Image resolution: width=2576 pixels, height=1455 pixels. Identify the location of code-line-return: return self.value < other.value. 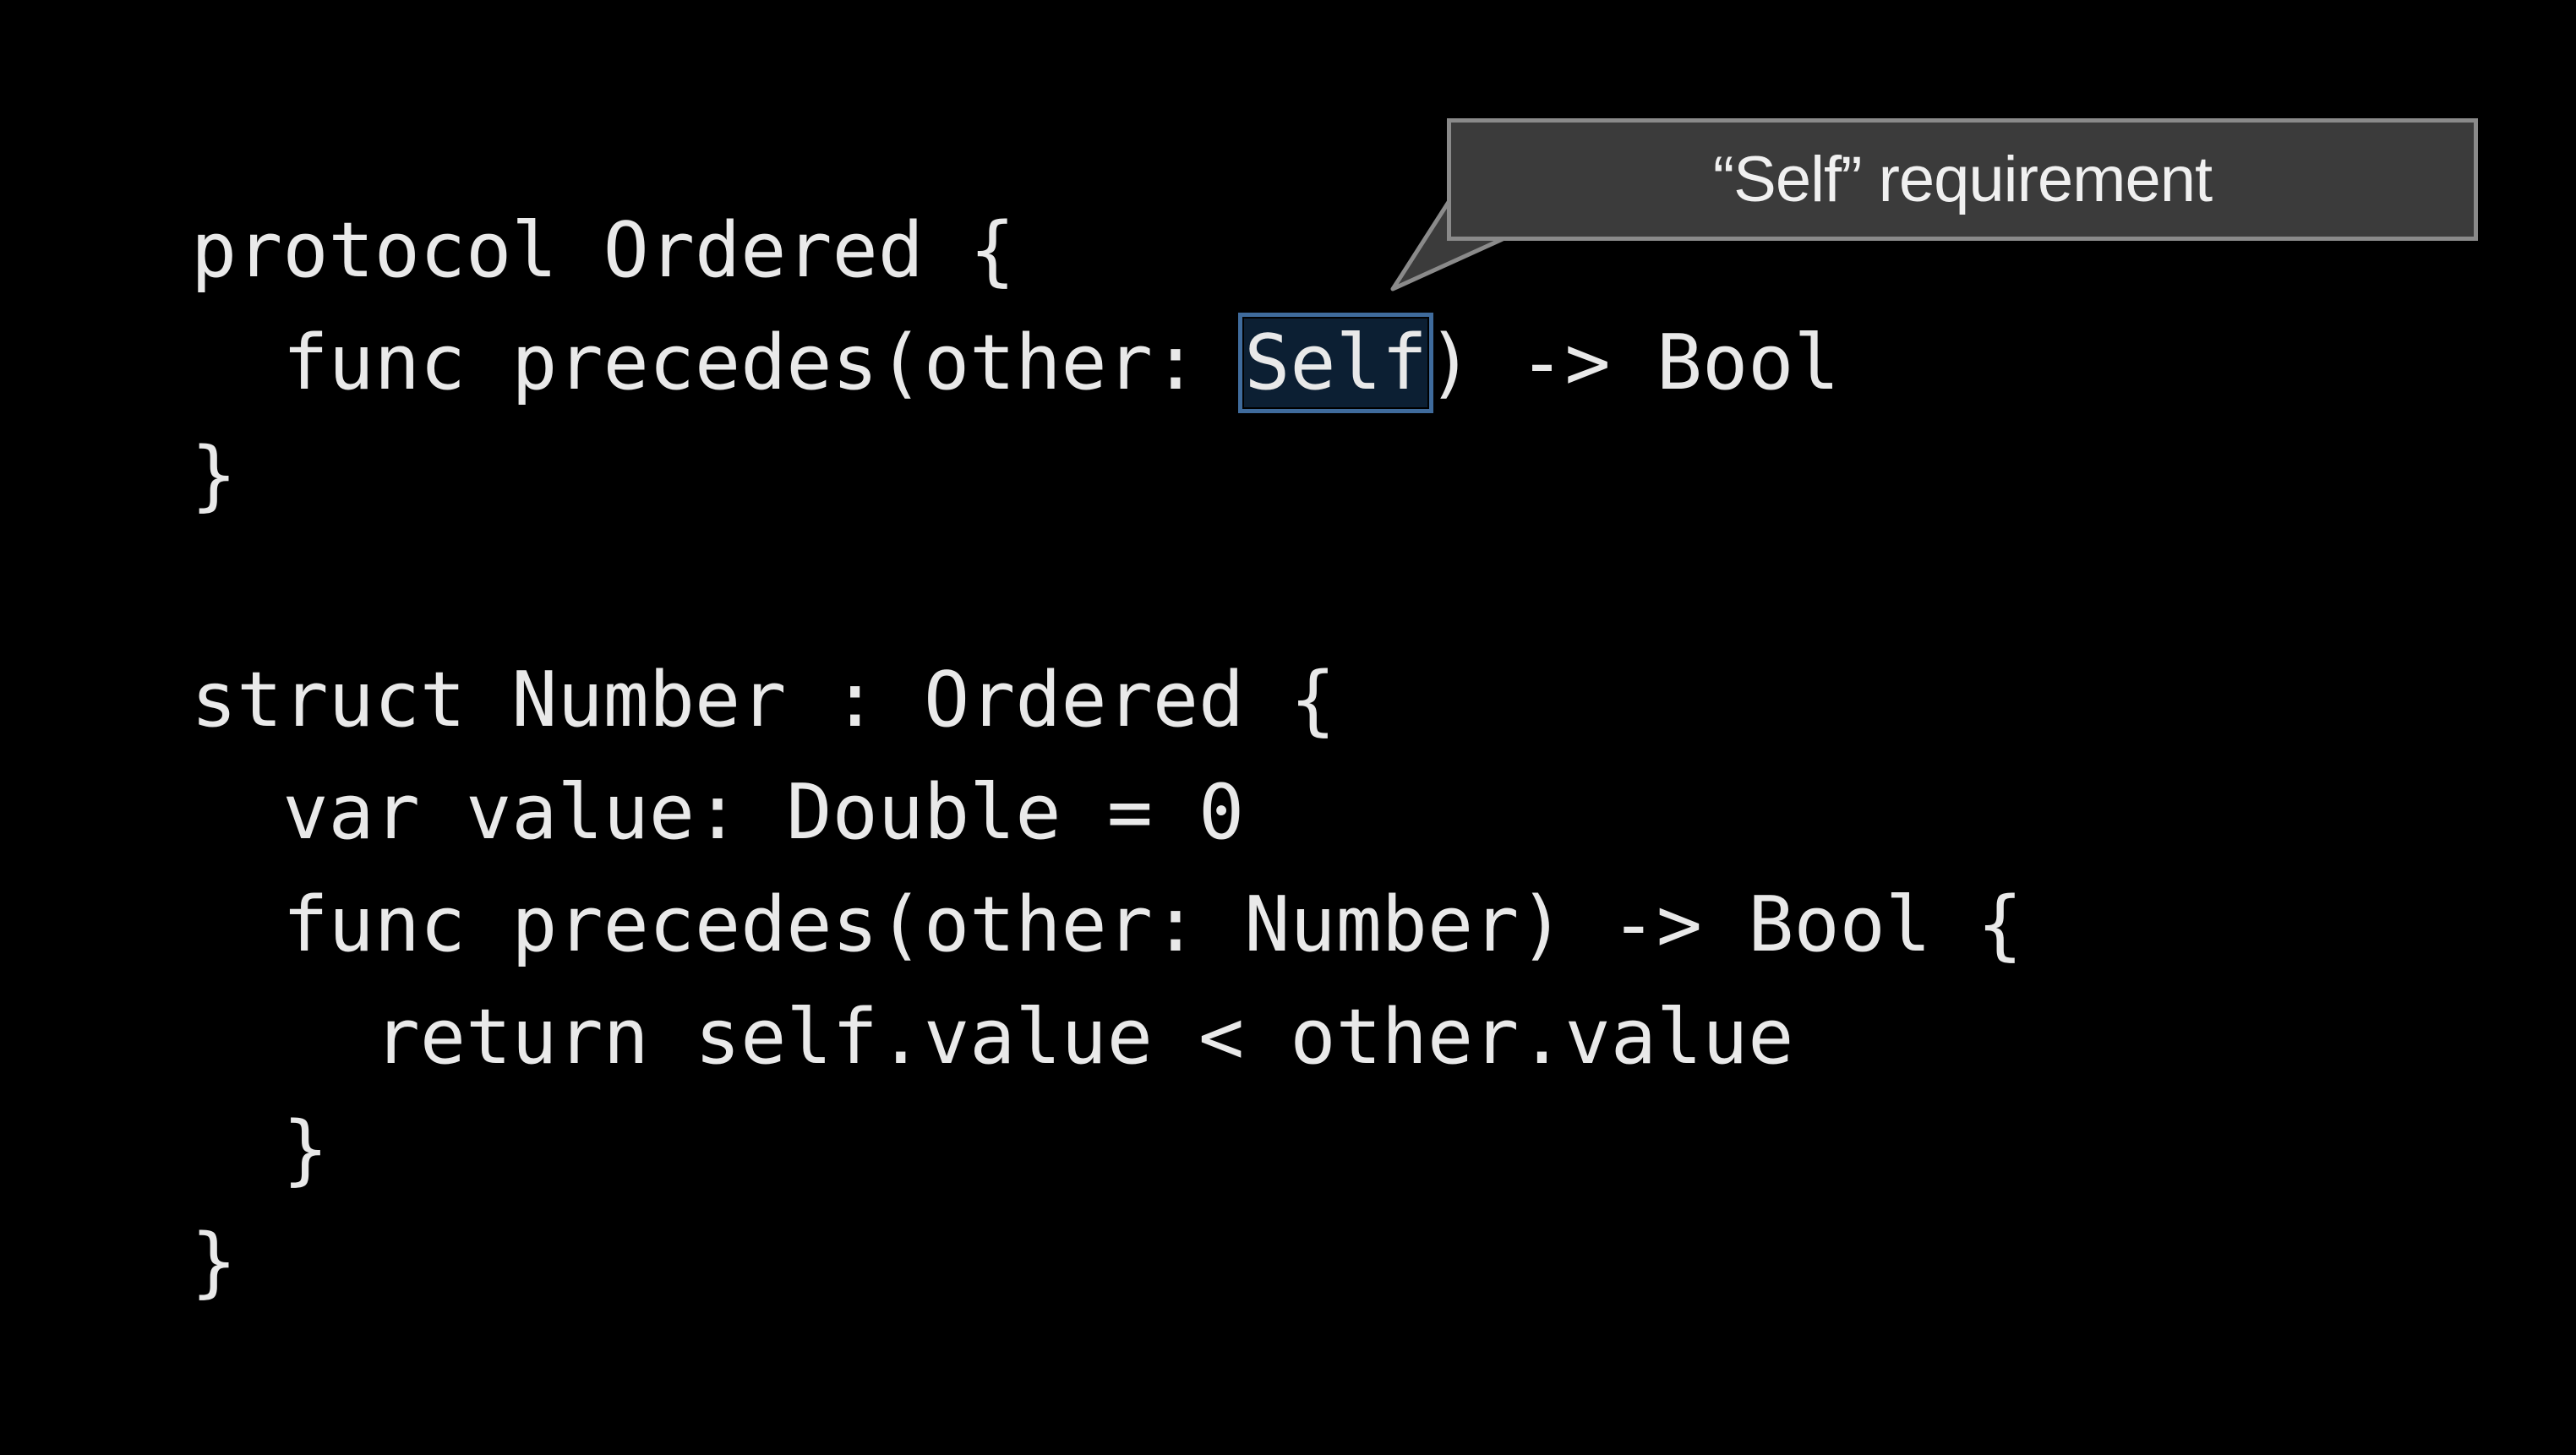
(992, 1038).